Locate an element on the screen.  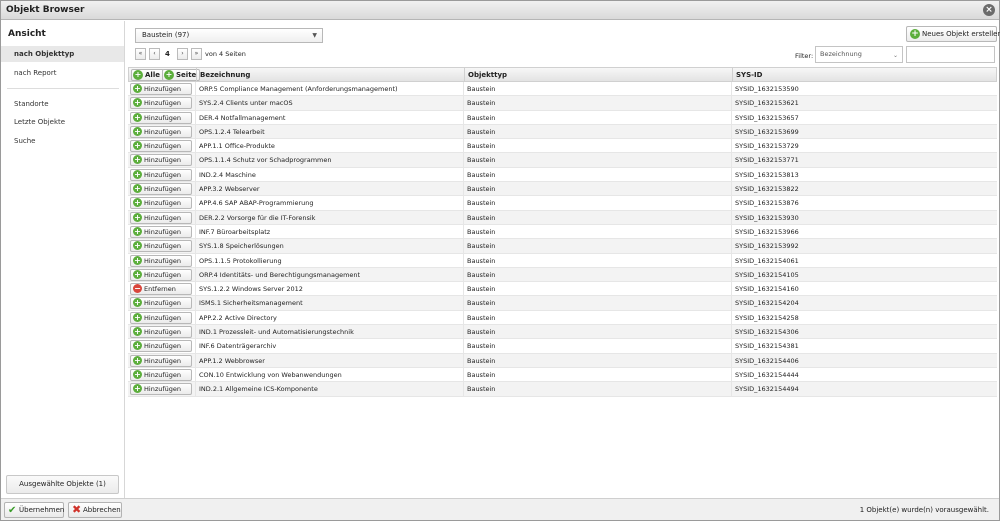
column-header-name: Bezeichnung is located at coordinates (330, 74).